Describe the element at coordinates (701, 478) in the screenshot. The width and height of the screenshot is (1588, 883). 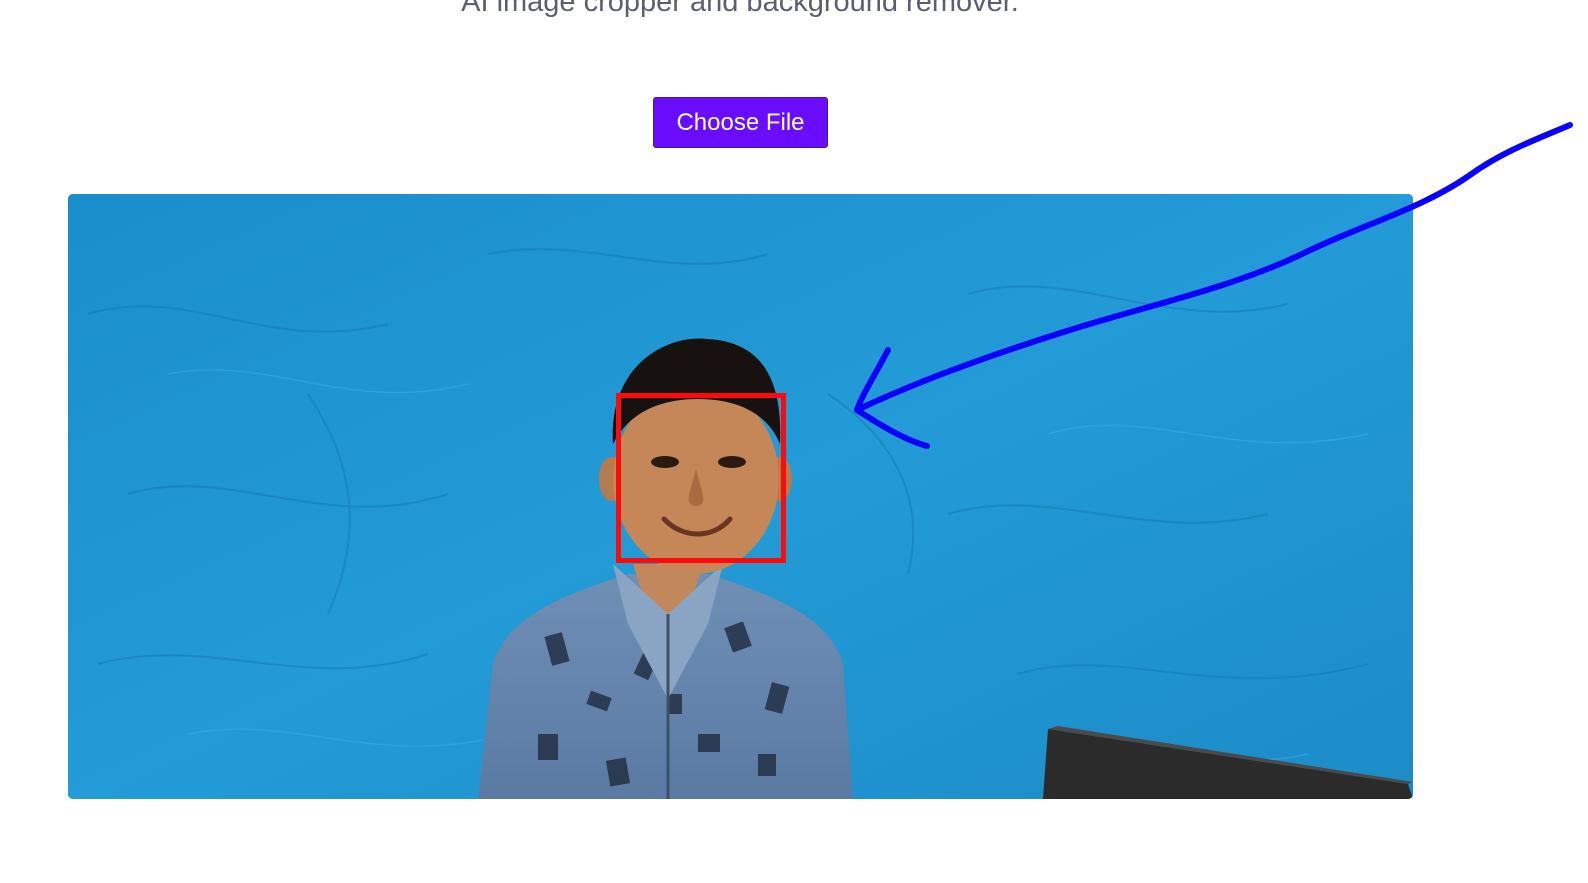
I see `face-detection-box` at that location.